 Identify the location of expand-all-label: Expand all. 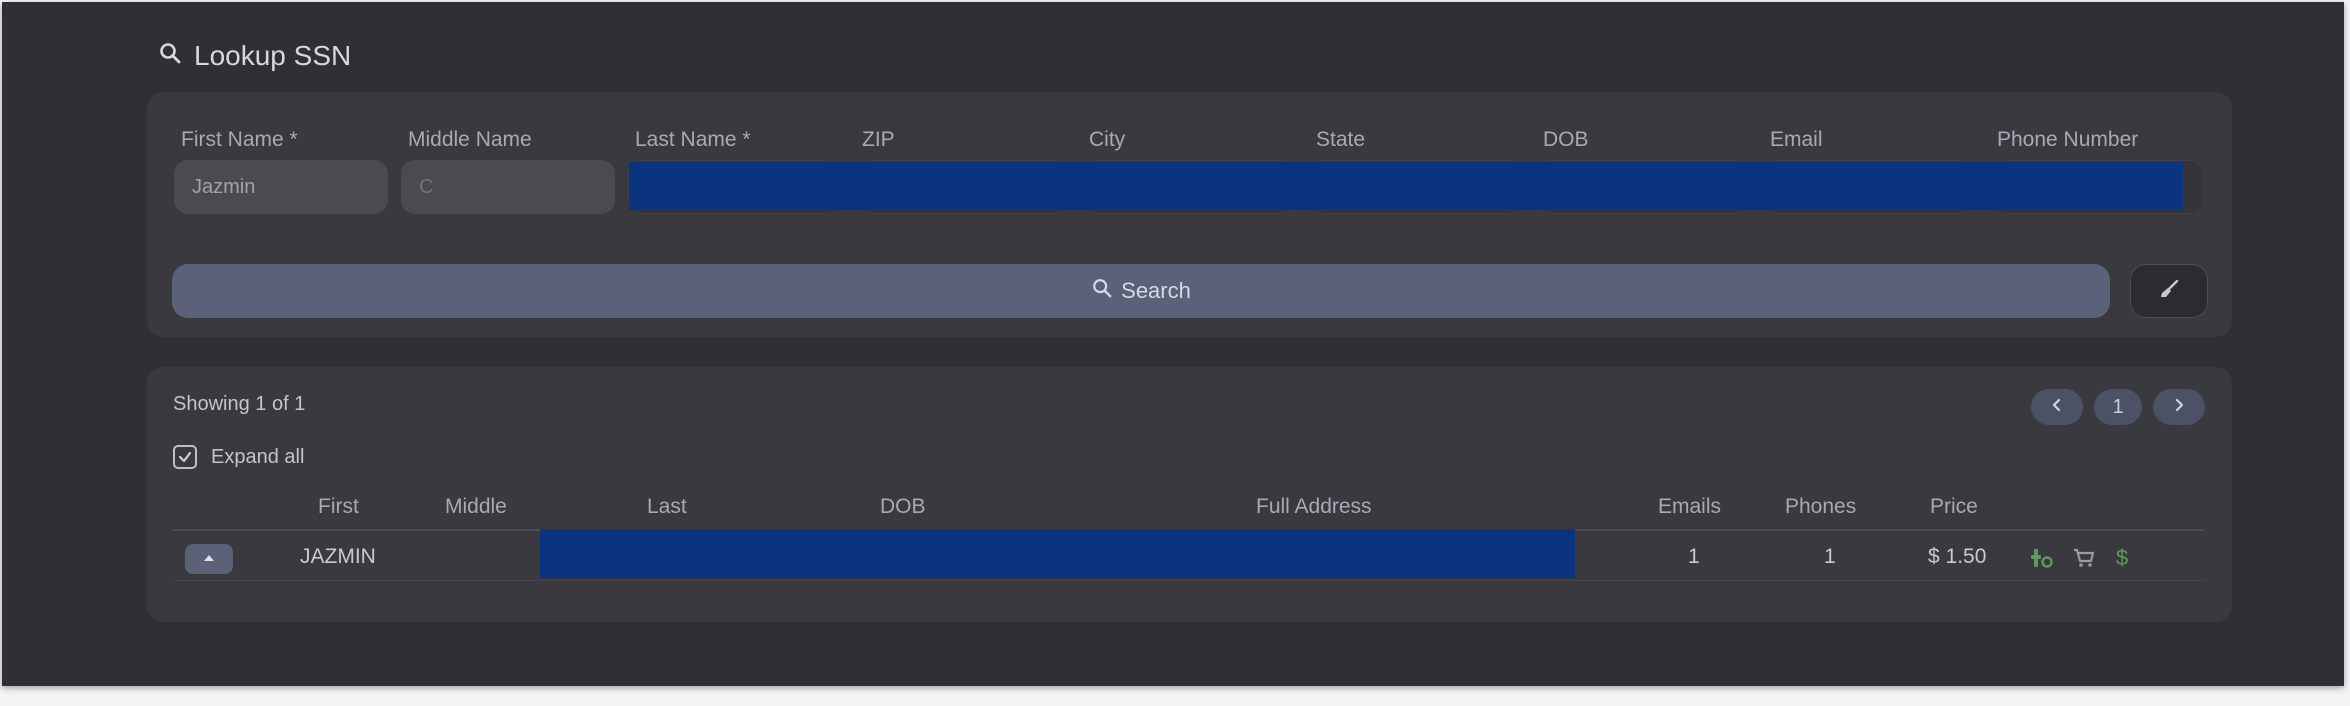
(258, 456).